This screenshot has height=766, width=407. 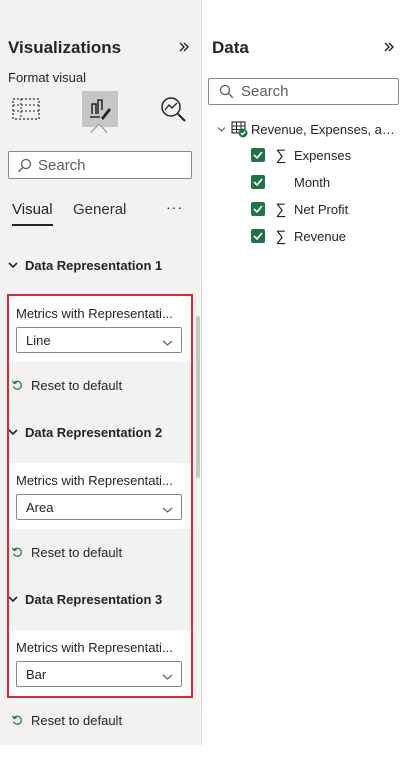 I want to click on pane-divider, so click(x=201, y=372).